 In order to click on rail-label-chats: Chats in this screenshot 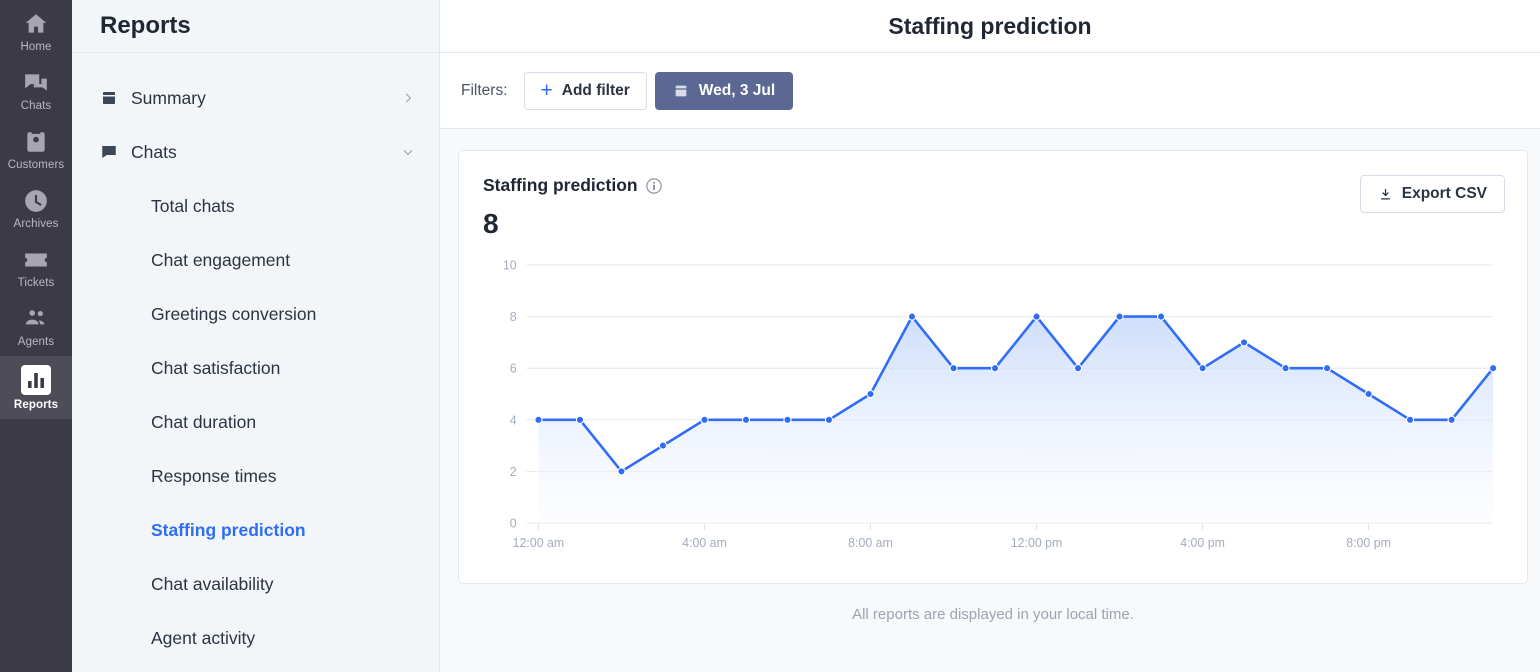, I will do `click(36, 106)`.